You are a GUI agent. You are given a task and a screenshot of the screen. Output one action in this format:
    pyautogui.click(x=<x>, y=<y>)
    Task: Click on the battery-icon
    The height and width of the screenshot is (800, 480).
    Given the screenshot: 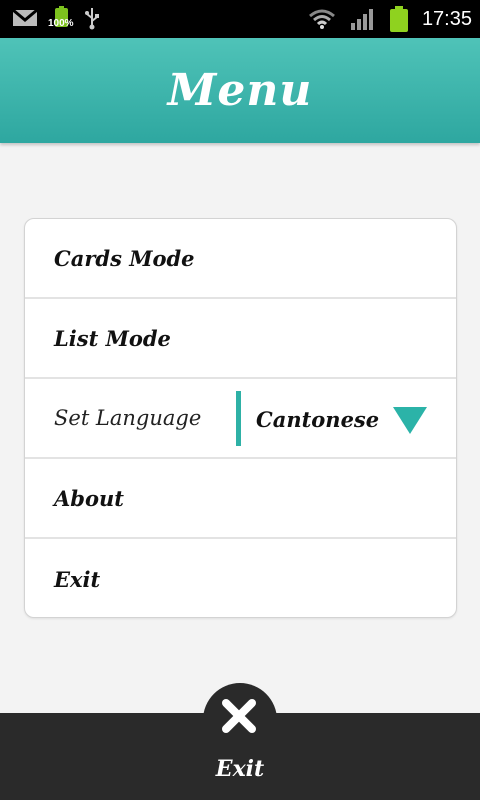 What is the action you would take?
    pyautogui.click(x=398, y=19)
    